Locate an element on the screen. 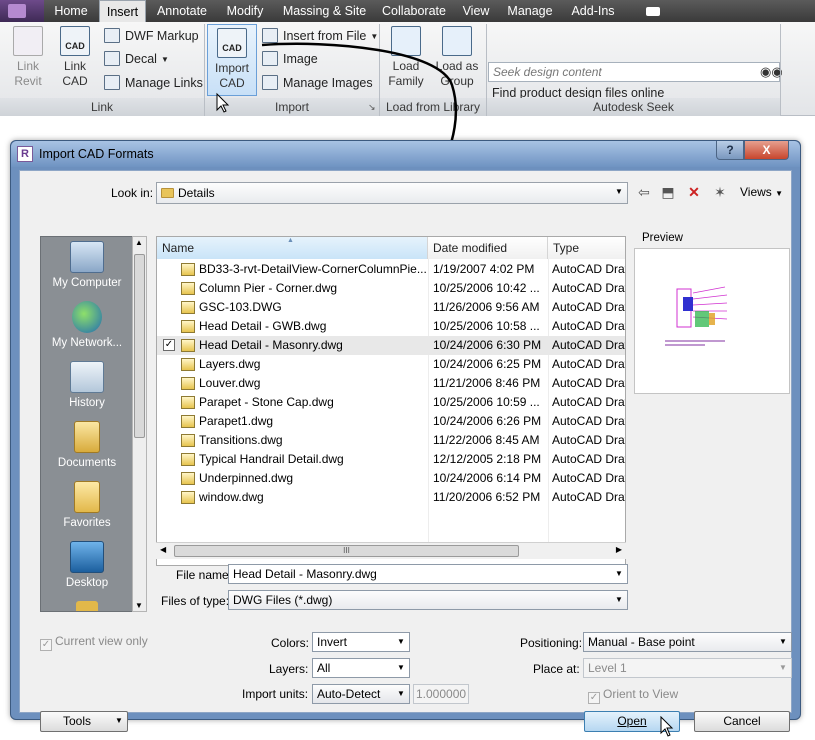  file-list-hscrollbar: ◀ III ▶ is located at coordinates (391, 550).